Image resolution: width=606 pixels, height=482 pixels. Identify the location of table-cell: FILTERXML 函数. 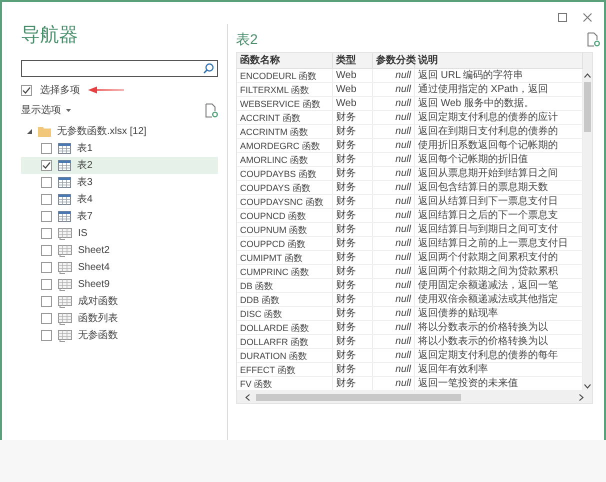
(285, 89).